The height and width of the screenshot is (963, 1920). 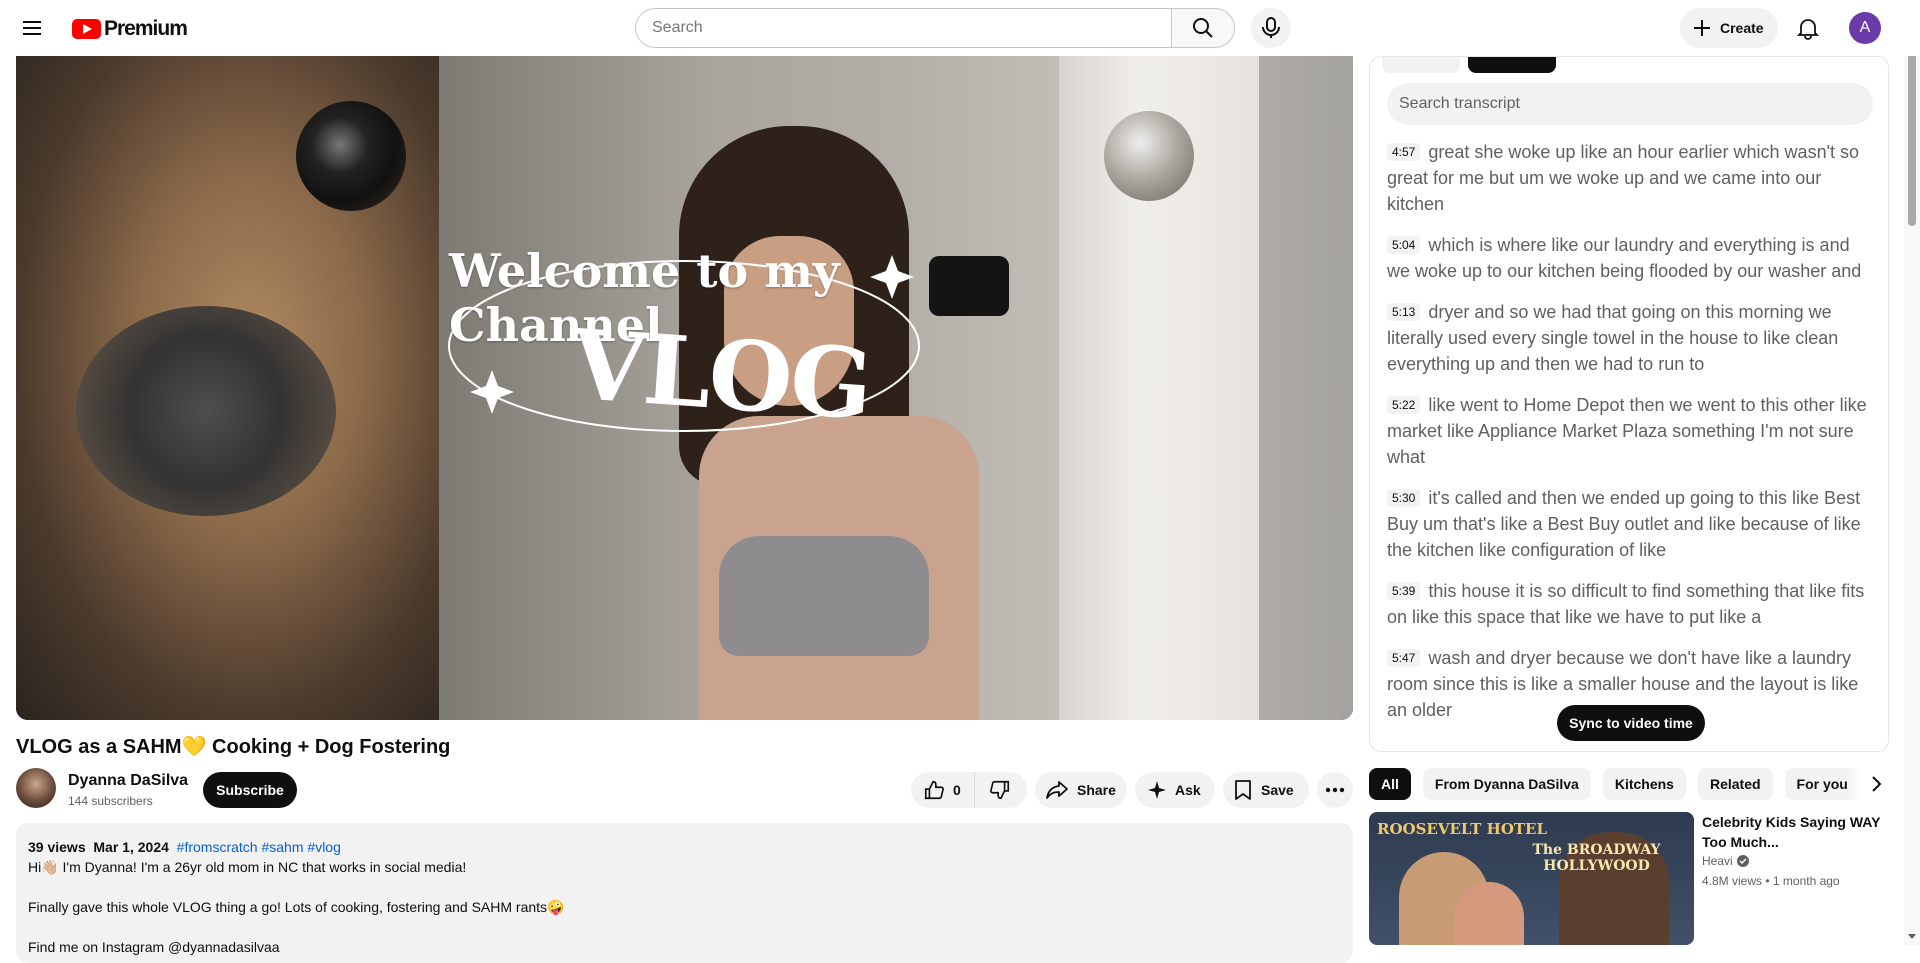 What do you see at coordinates (934, 790) in the screenshot?
I see `thumbs-up-icon` at bounding box center [934, 790].